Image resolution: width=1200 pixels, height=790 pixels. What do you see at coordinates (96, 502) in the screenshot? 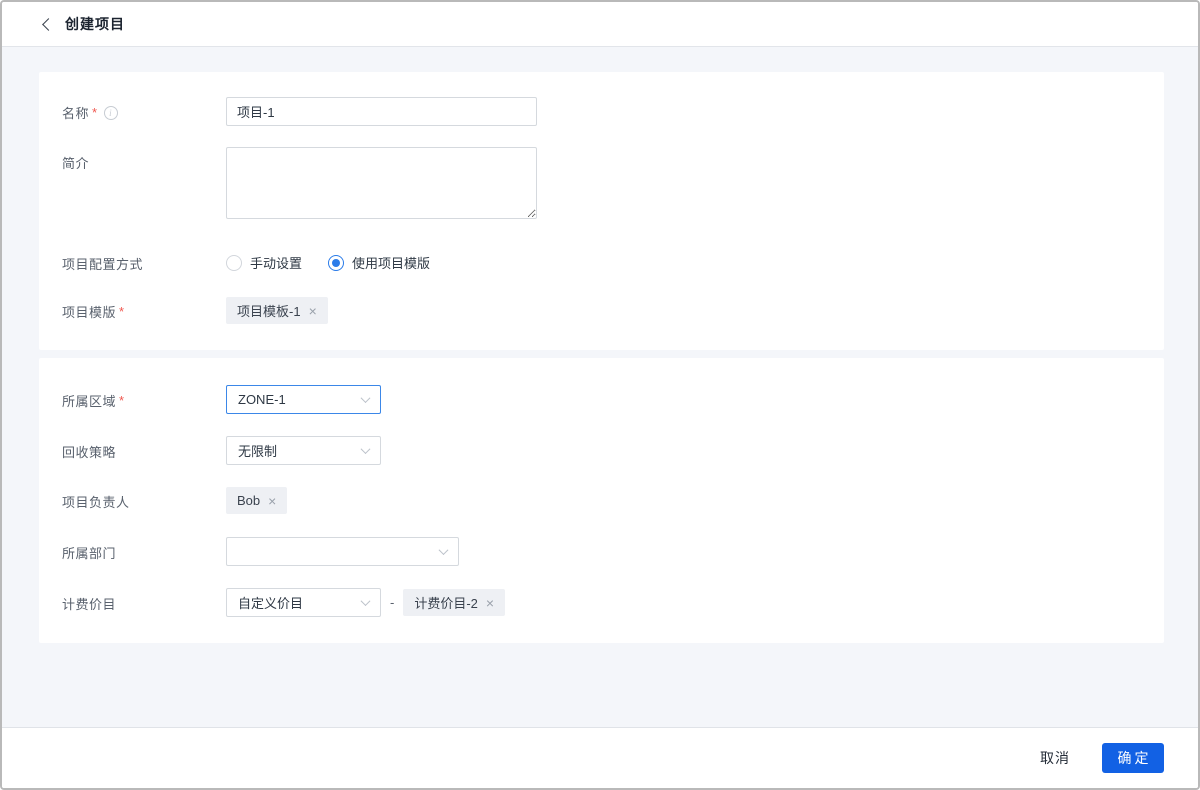
I see `owner-label: 项目负责人` at bounding box center [96, 502].